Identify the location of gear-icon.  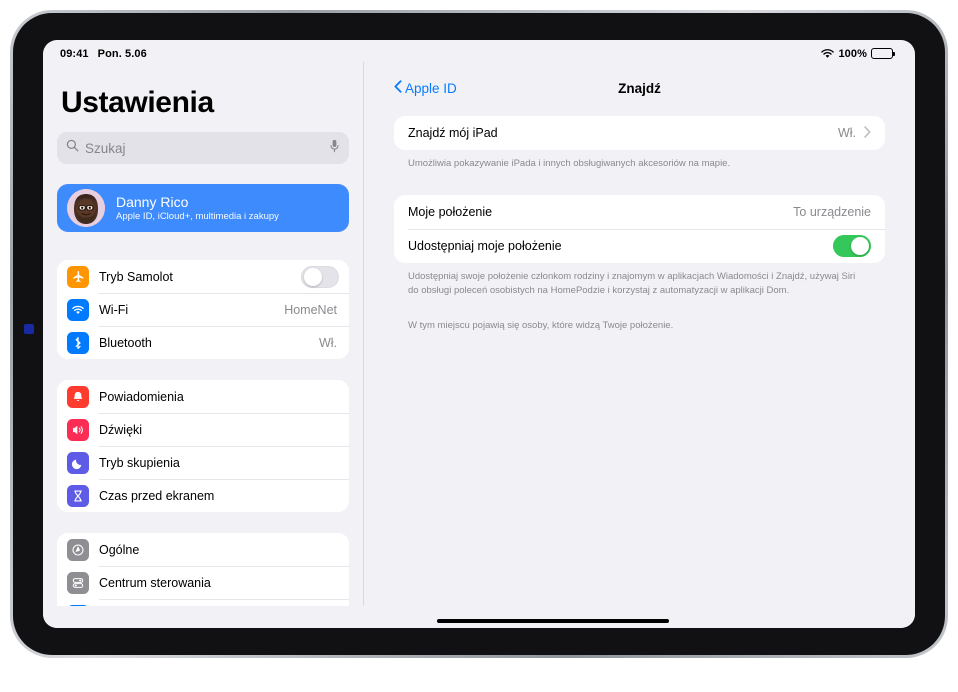
(78, 549).